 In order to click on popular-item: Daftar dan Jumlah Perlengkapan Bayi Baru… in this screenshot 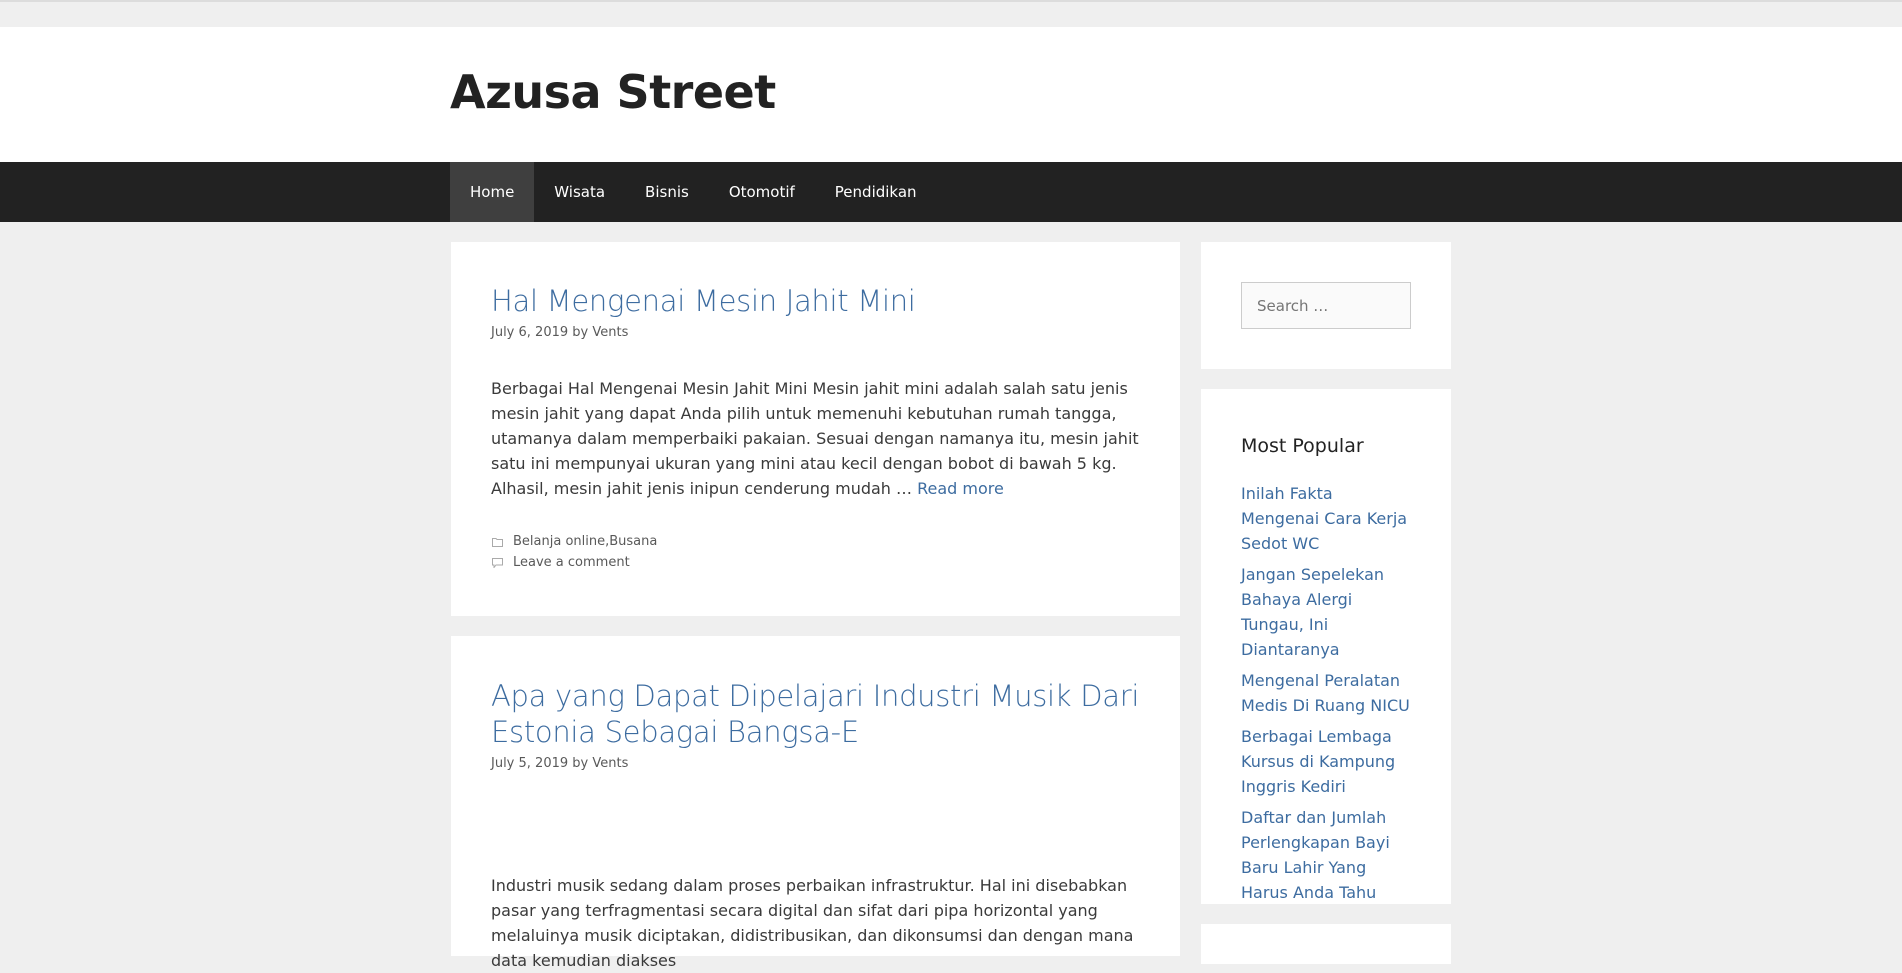, I will do `click(1326, 855)`.